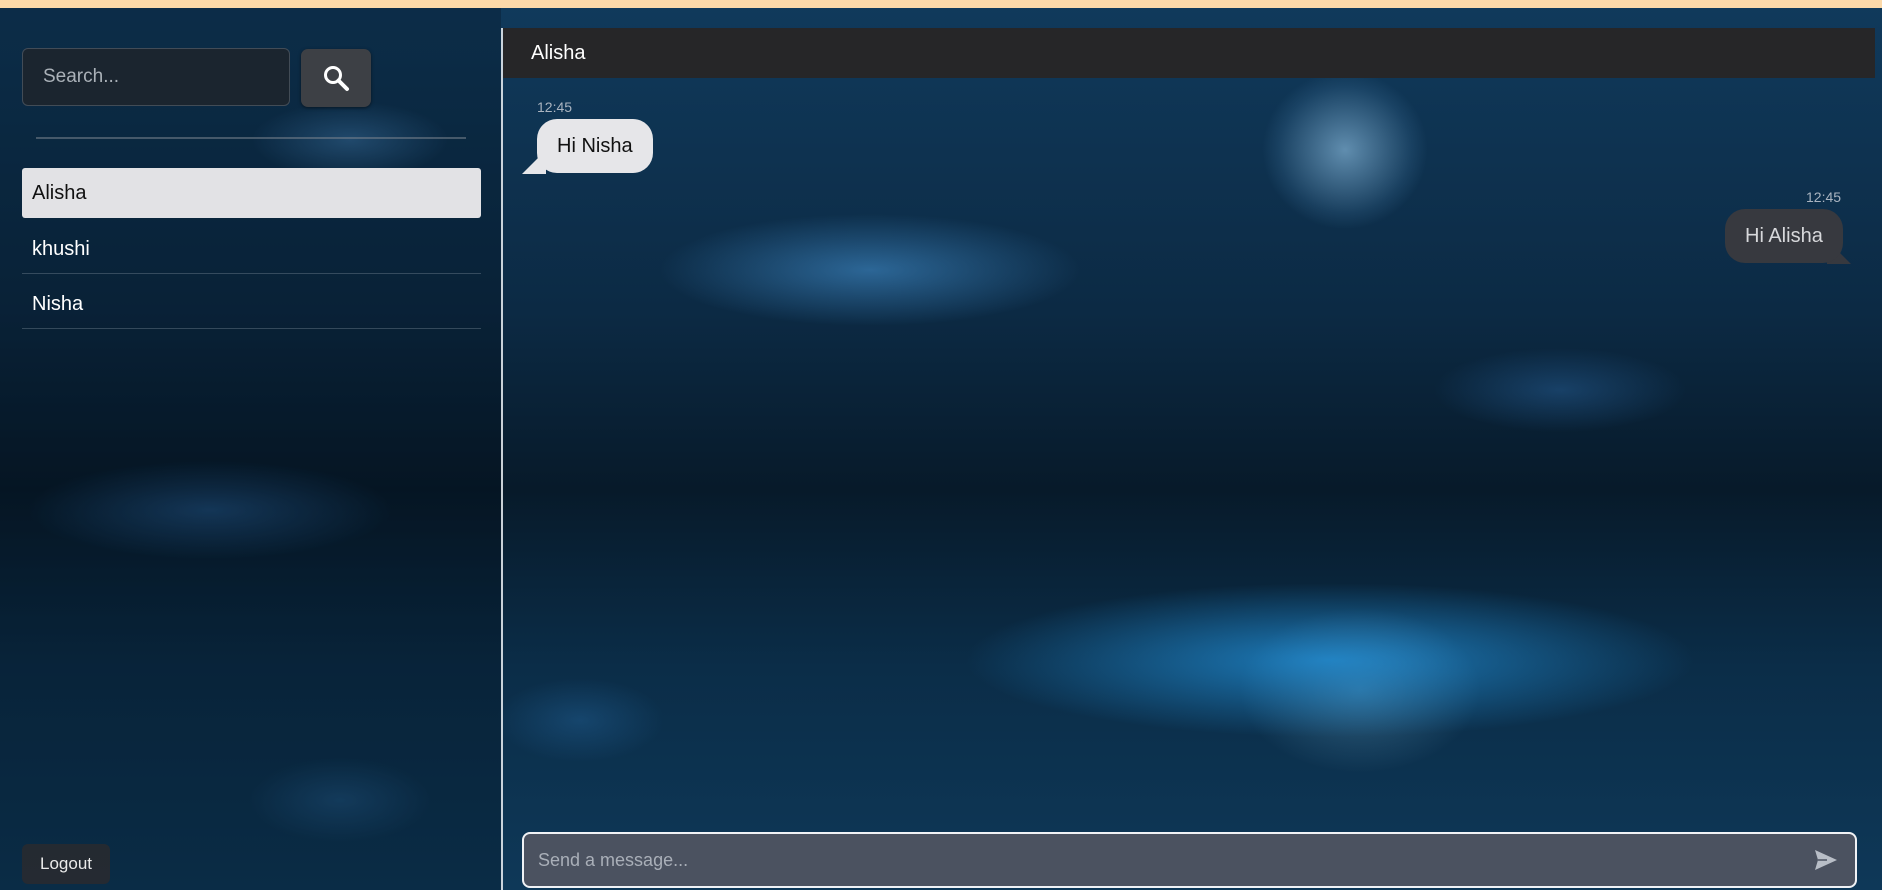 The width and height of the screenshot is (1882, 890). I want to click on incoming-message-bubble: Hi Nisha, so click(595, 146).